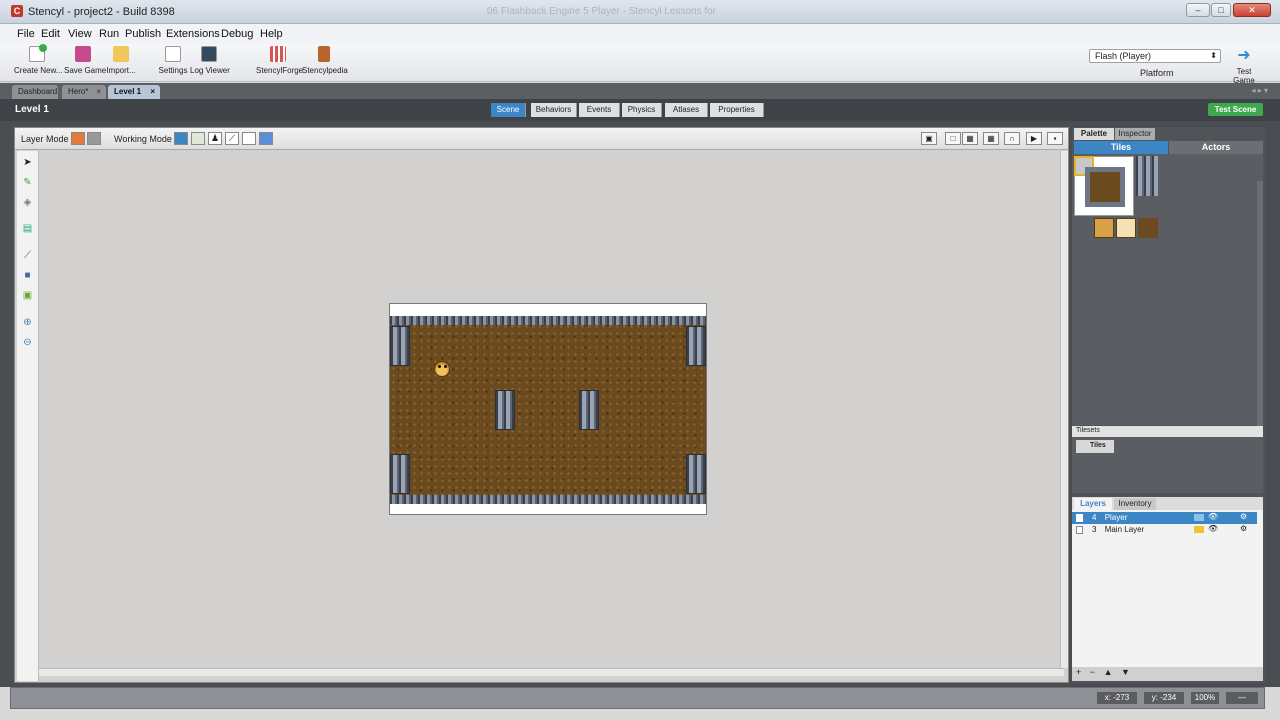 The height and width of the screenshot is (720, 1280). Describe the element at coordinates (83, 54) in the screenshot. I see `save-icon` at that location.